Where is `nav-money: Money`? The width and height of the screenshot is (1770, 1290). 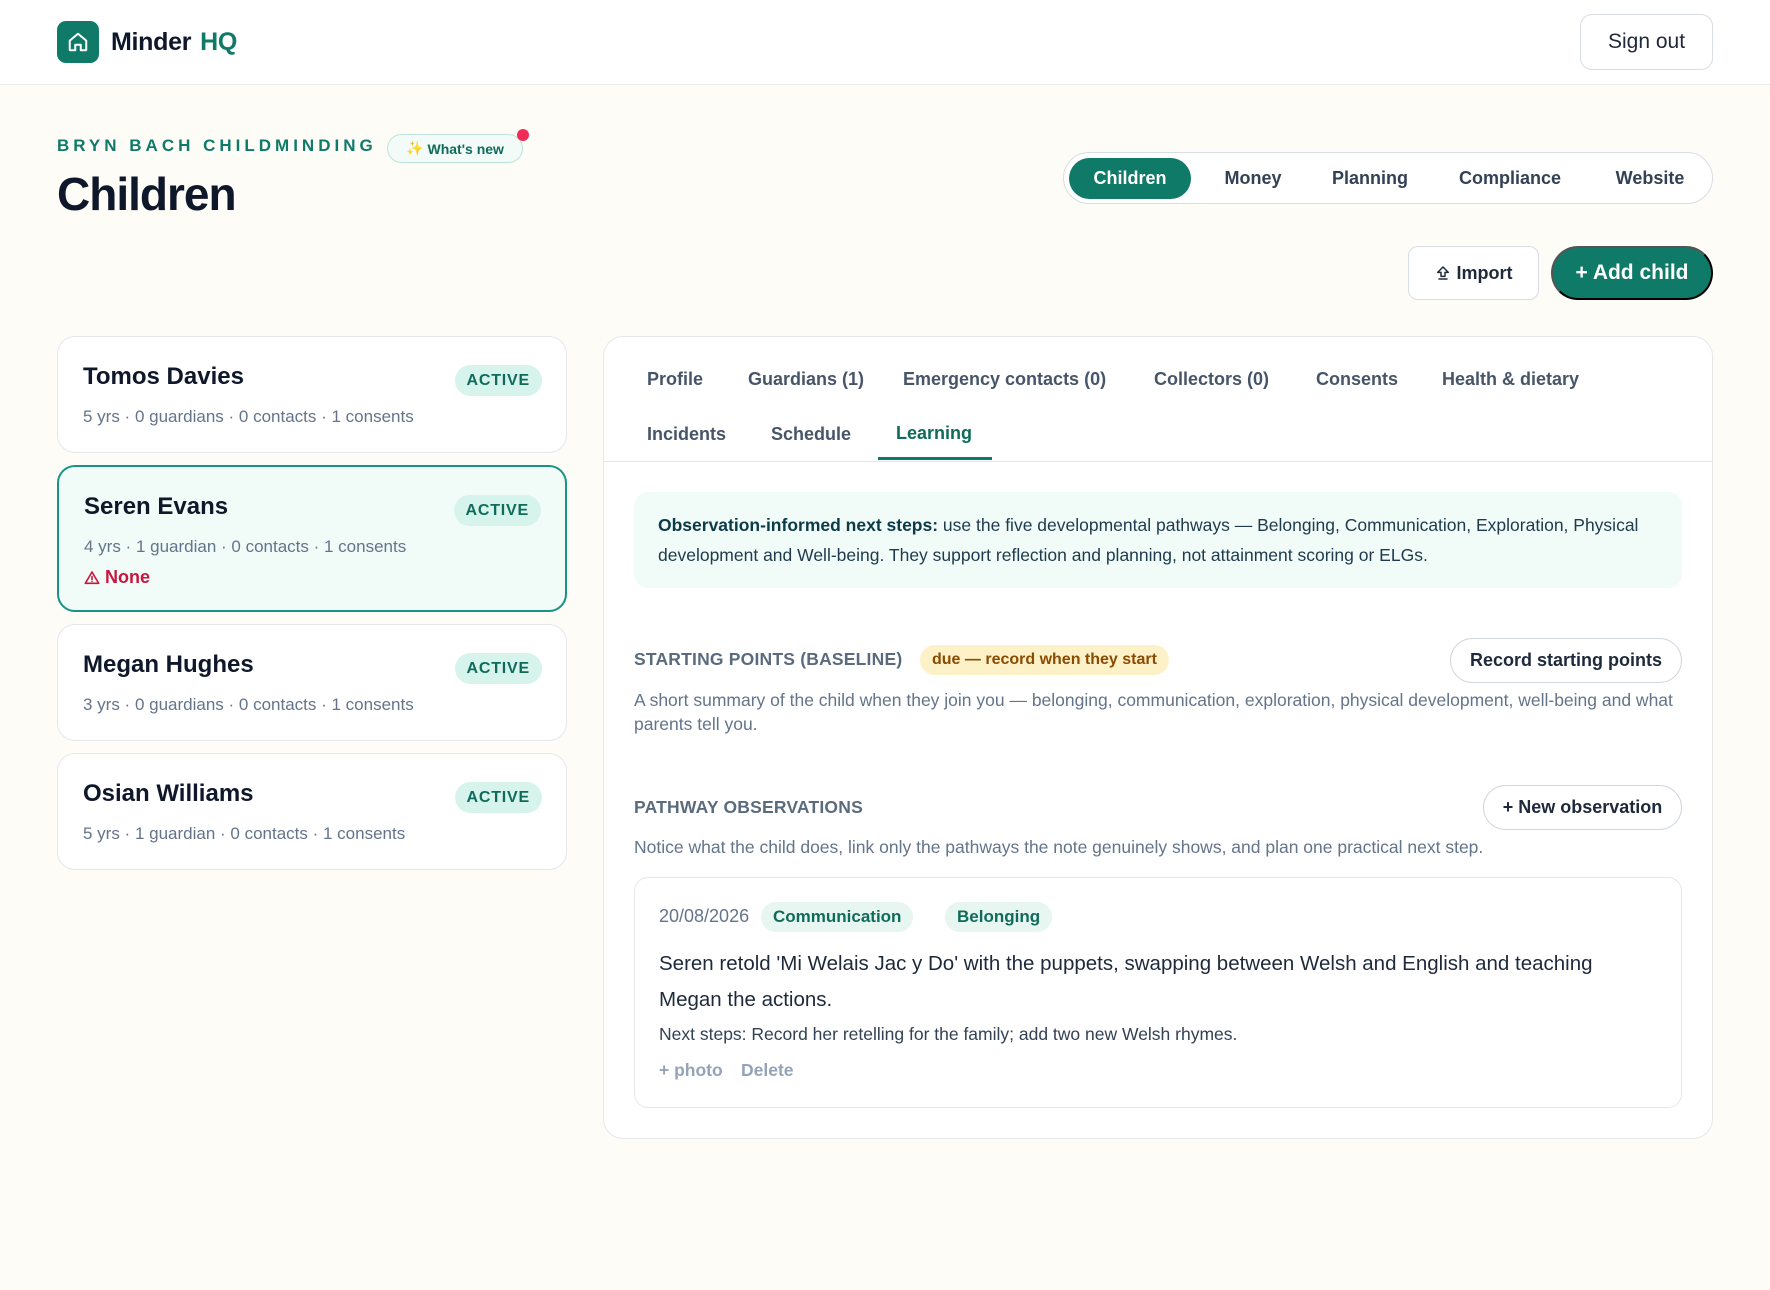 nav-money: Money is located at coordinates (1253, 178).